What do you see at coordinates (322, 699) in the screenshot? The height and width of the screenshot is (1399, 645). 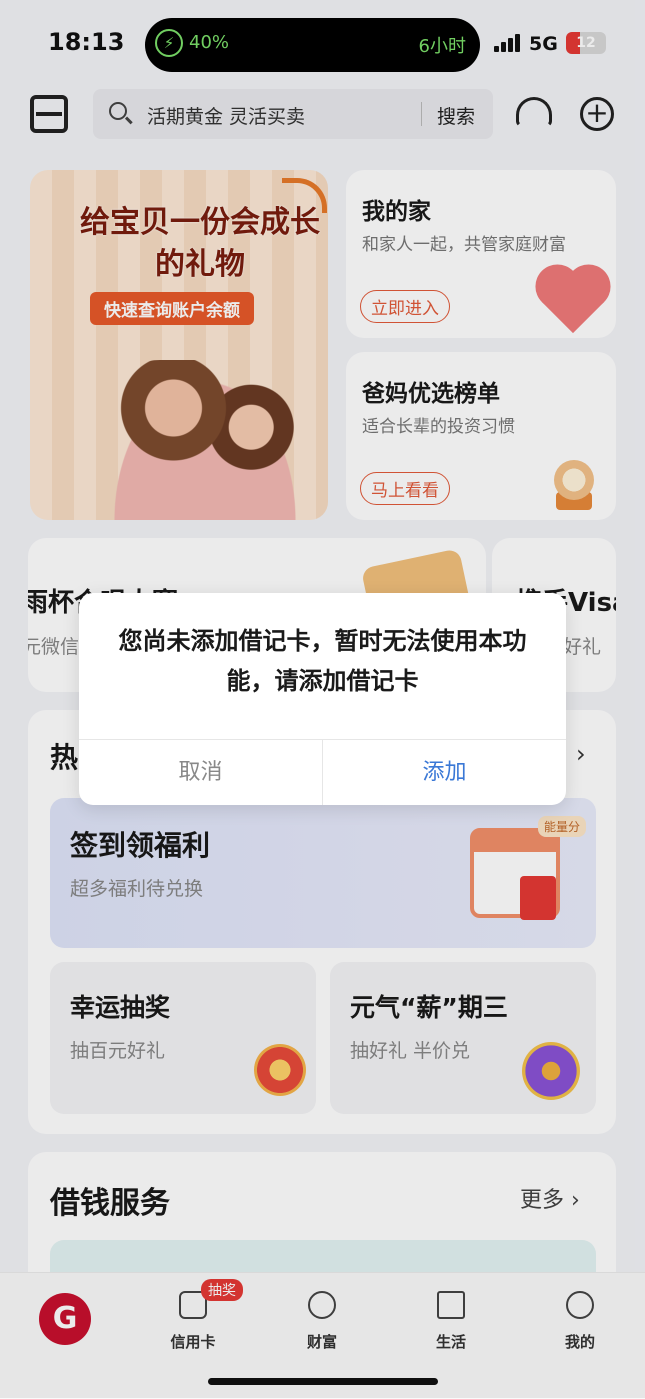 I see `alert-dialog: 您尚未添加借记卡，暂时无法使用本功能，请添加借记卡 取消 添加` at bounding box center [322, 699].